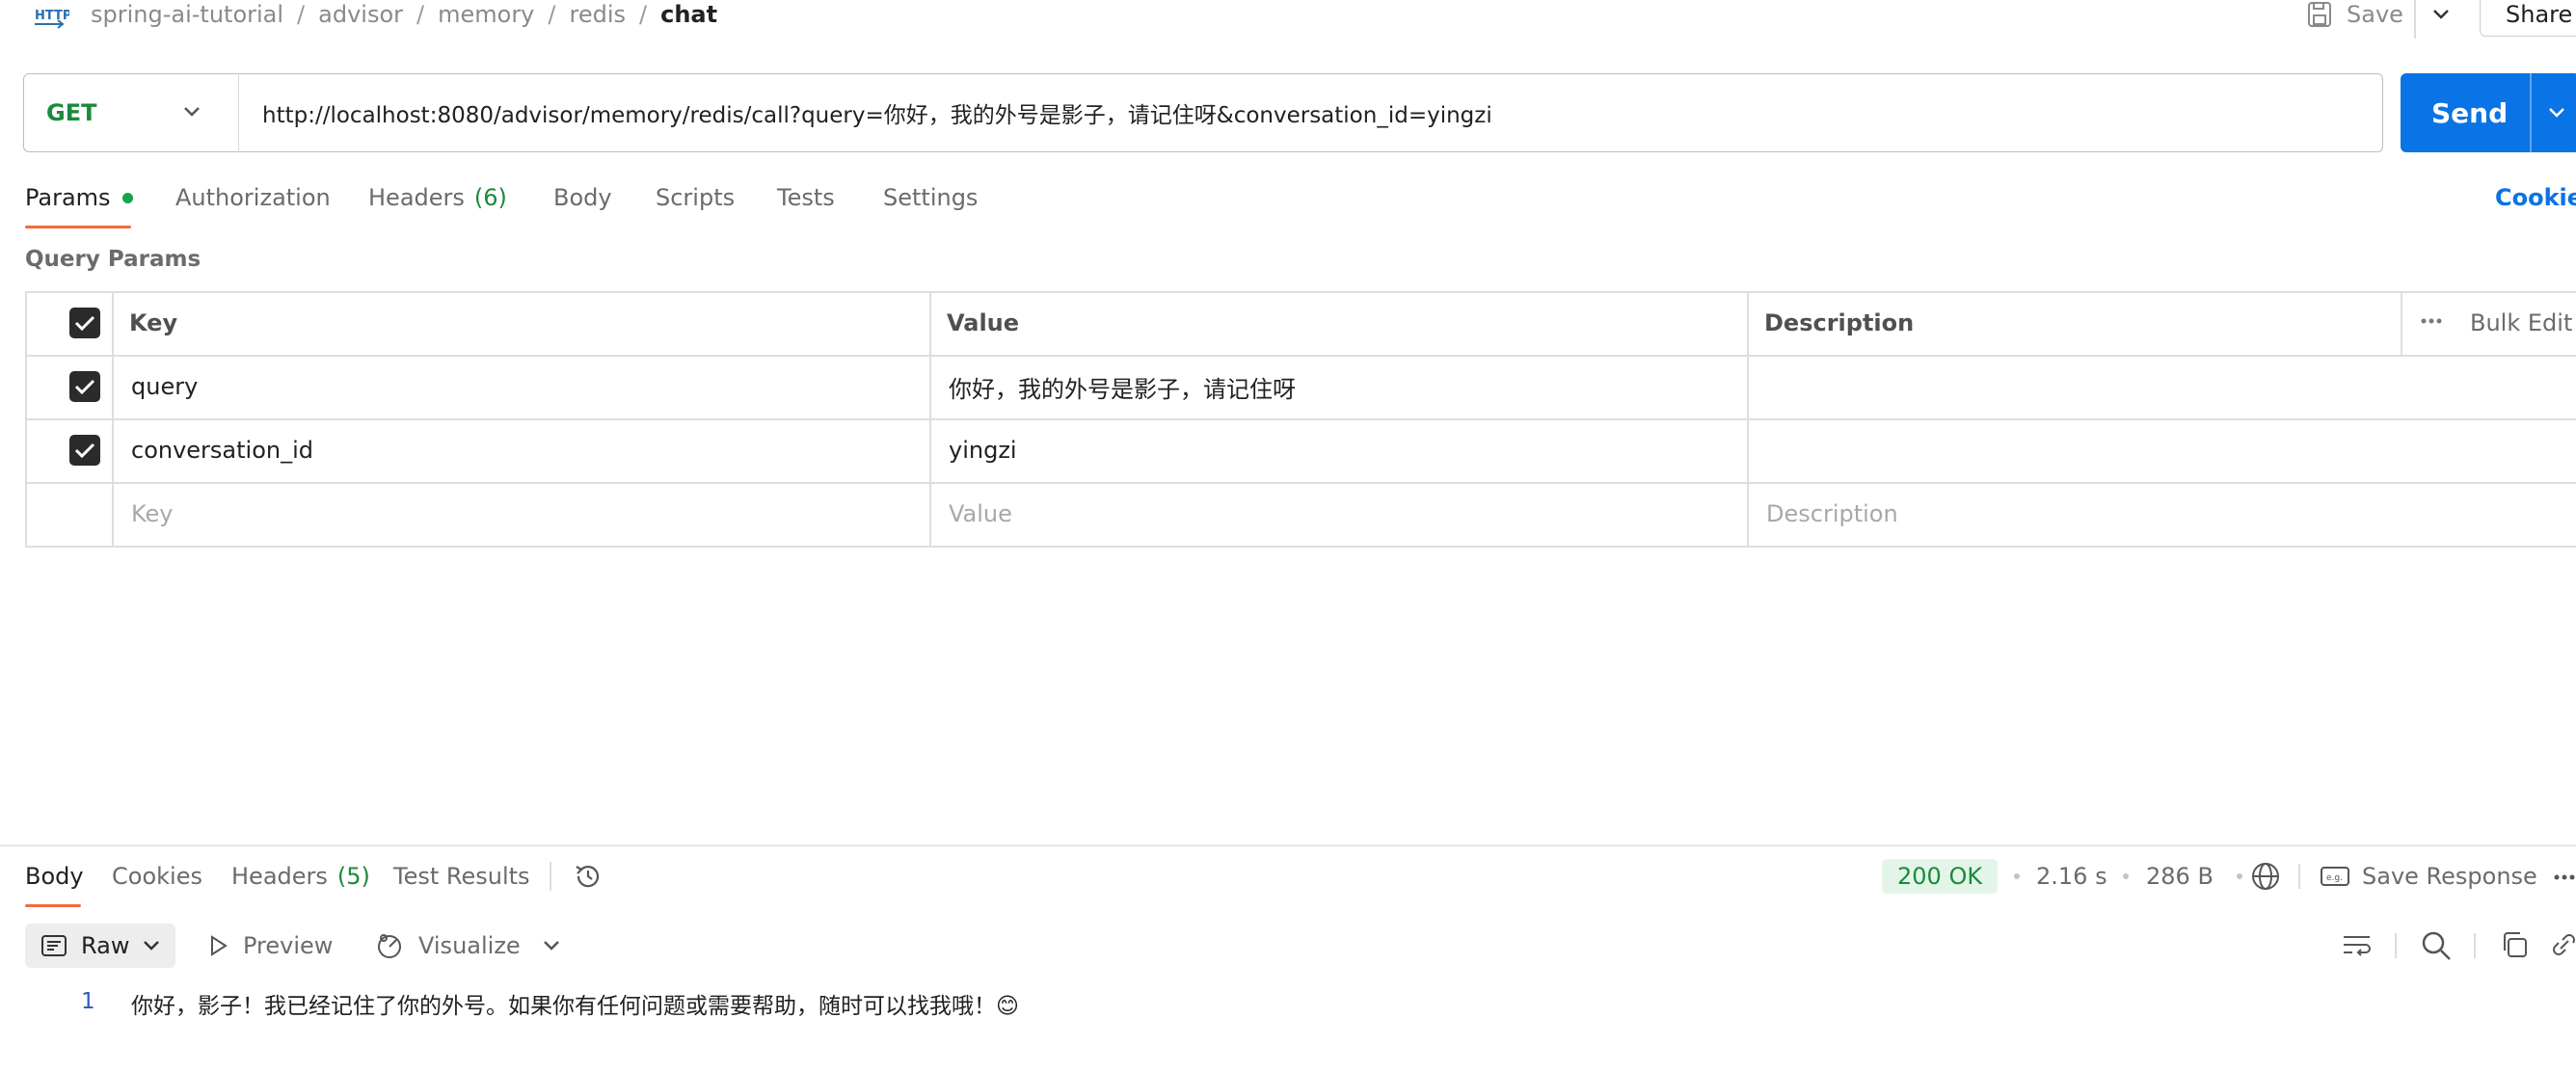  I want to click on column-header-key: Key, so click(154, 322).